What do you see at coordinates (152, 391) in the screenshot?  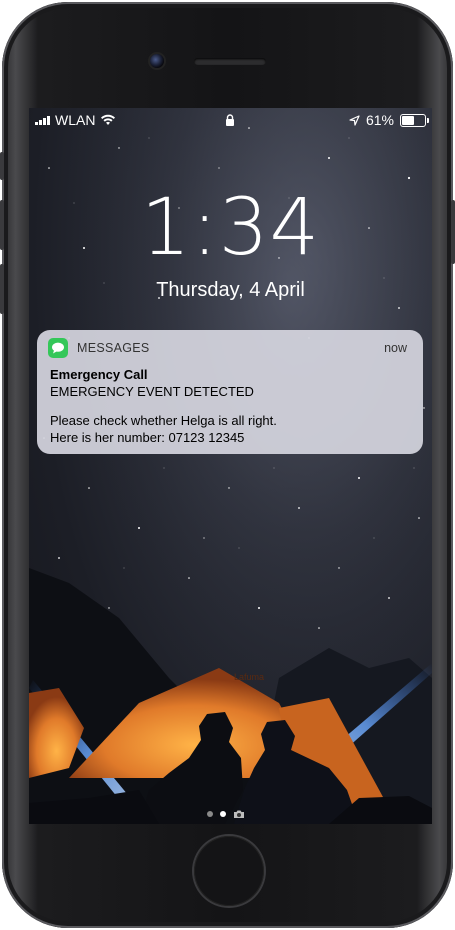 I see `notification-line-1: EMERGENCY EVENT DETECTED` at bounding box center [152, 391].